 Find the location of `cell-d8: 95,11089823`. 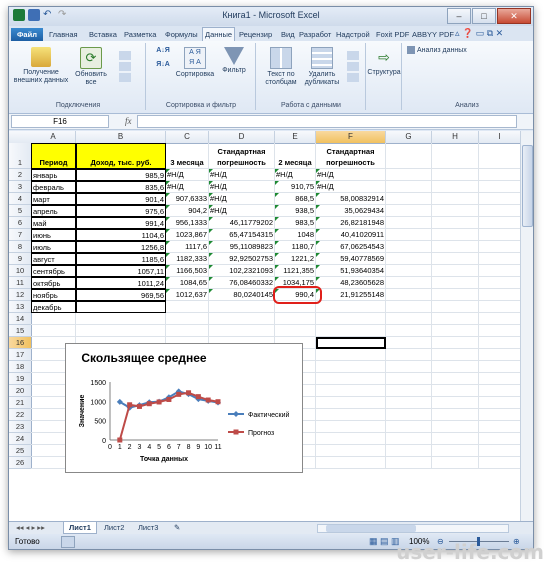

cell-d8: 95,11089823 is located at coordinates (242, 247).